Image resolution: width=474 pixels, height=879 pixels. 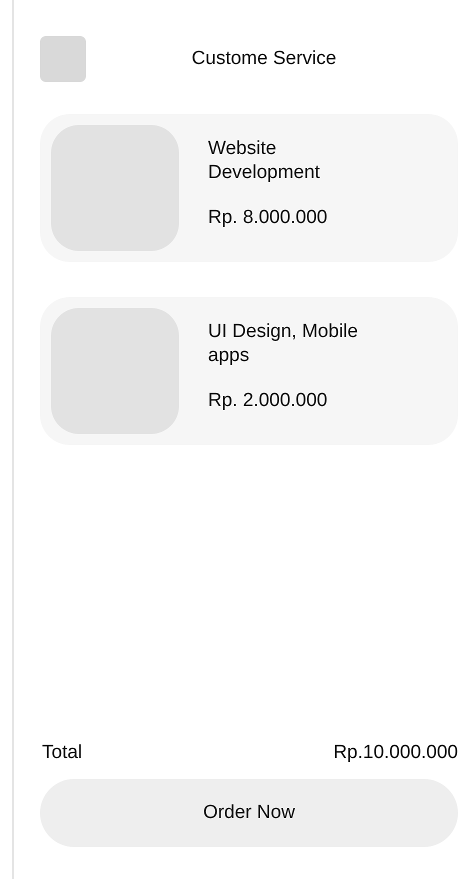 I want to click on service-title: Website Development, so click(x=264, y=161).